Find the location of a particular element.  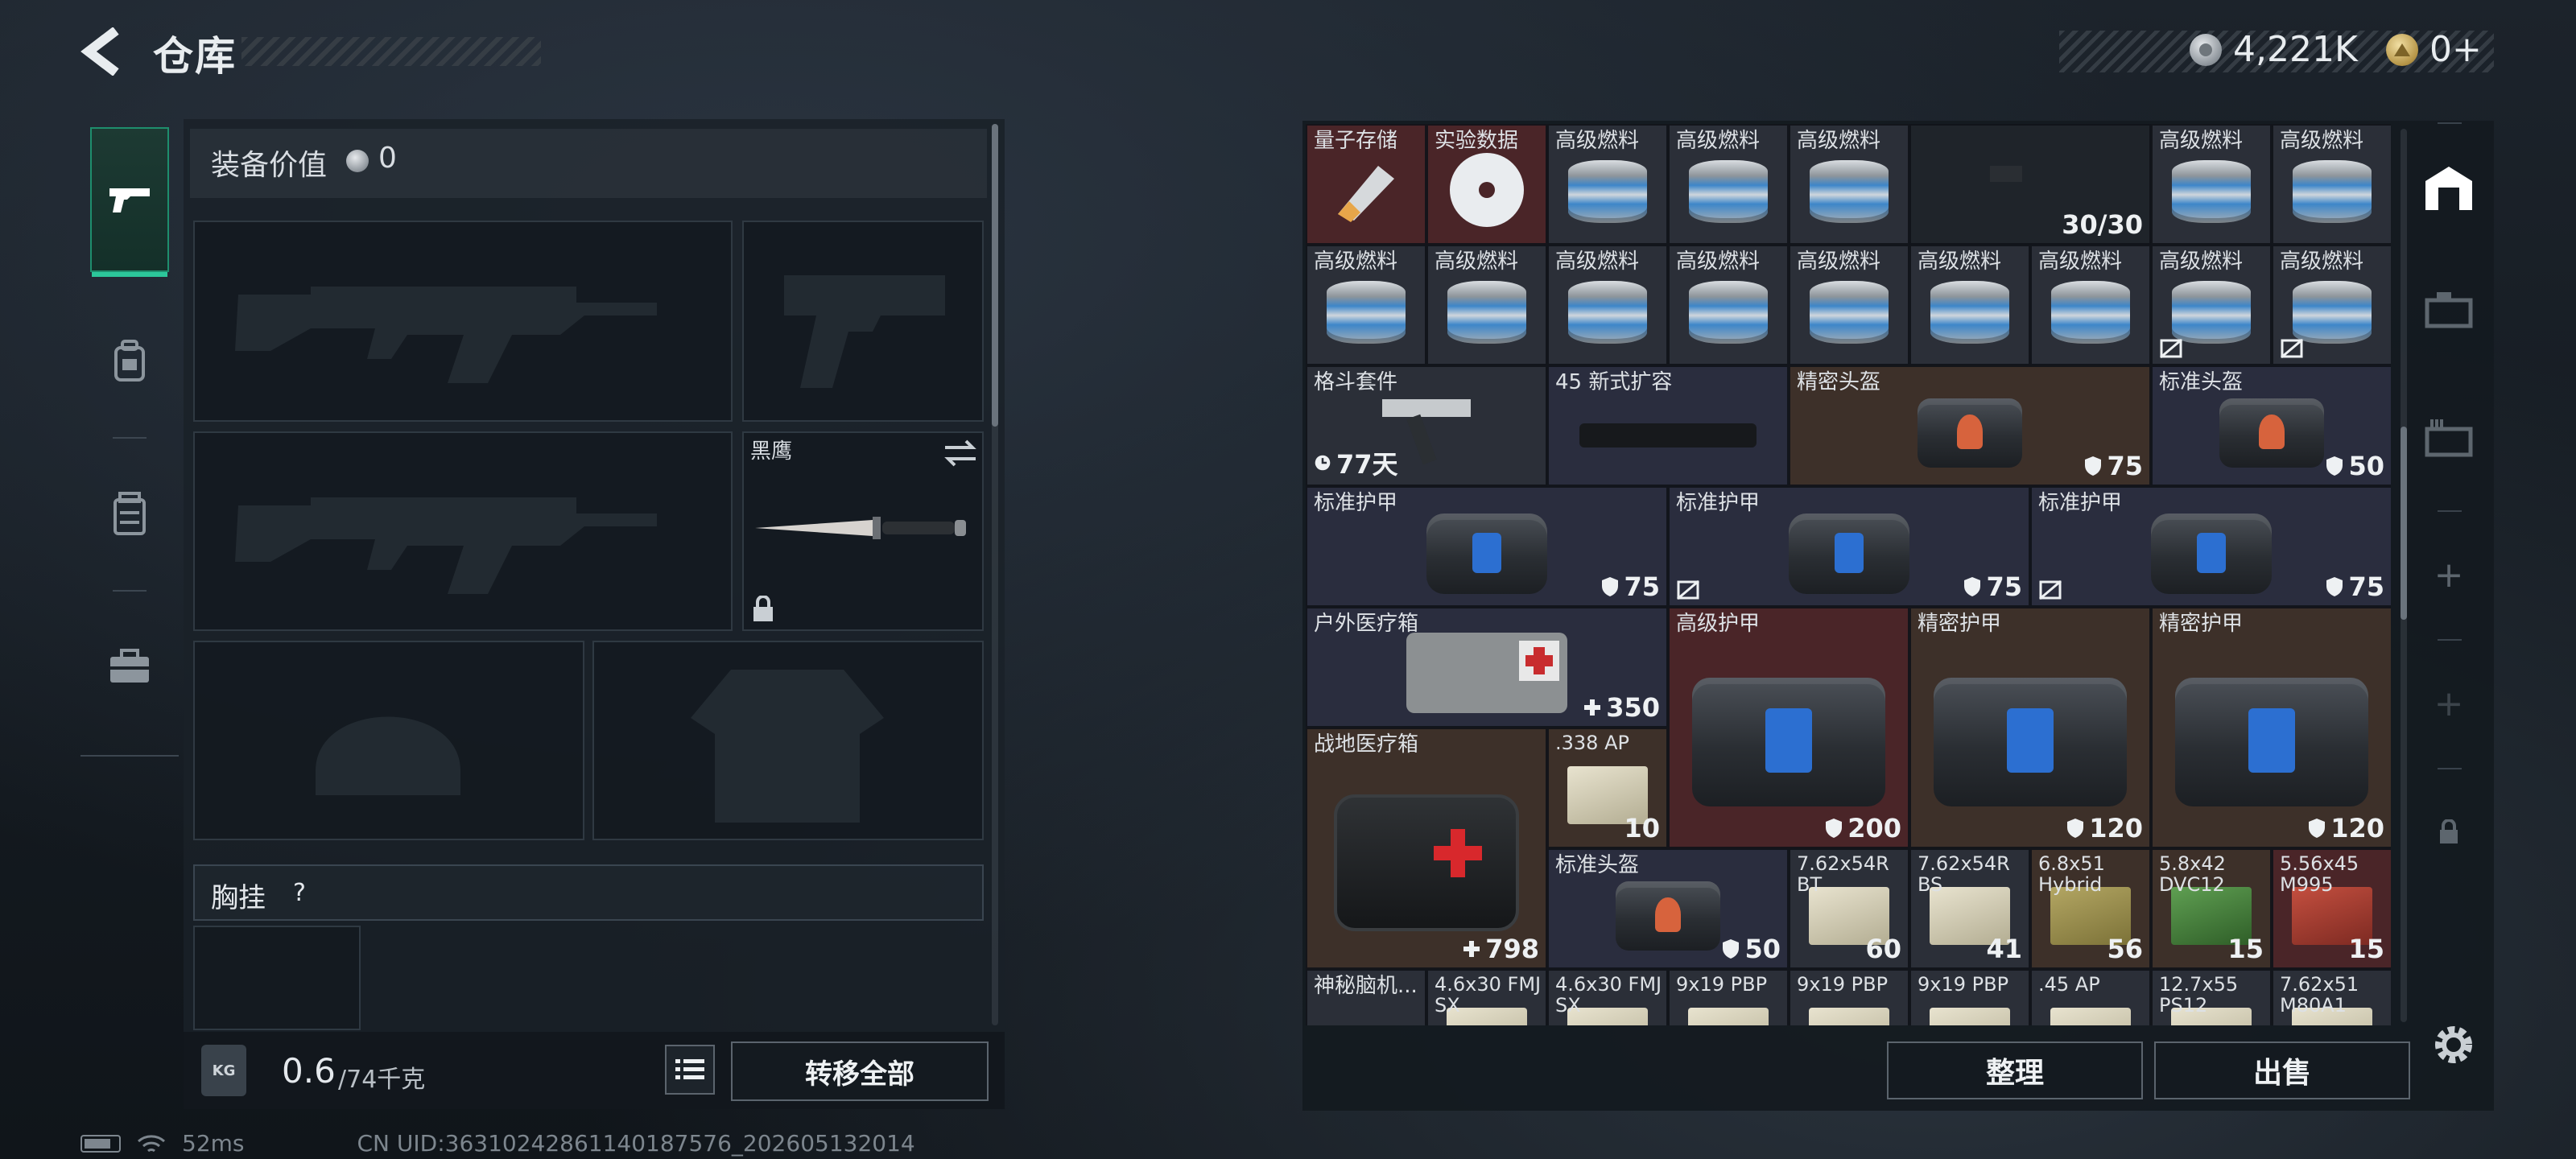

help-icon: ? is located at coordinates (299, 892).